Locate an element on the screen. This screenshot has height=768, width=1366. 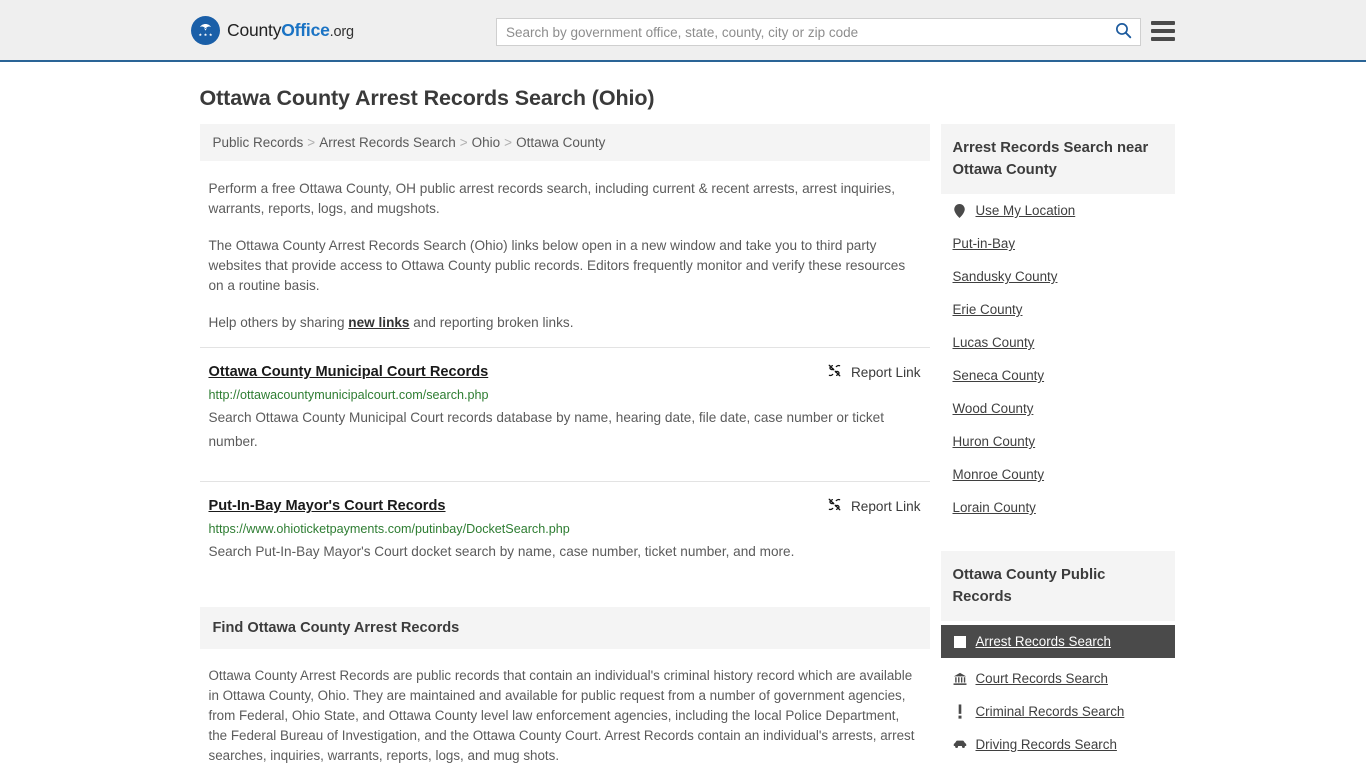
sidebar-item-lorain-county: Lorain County is located at coordinates (1058, 507).